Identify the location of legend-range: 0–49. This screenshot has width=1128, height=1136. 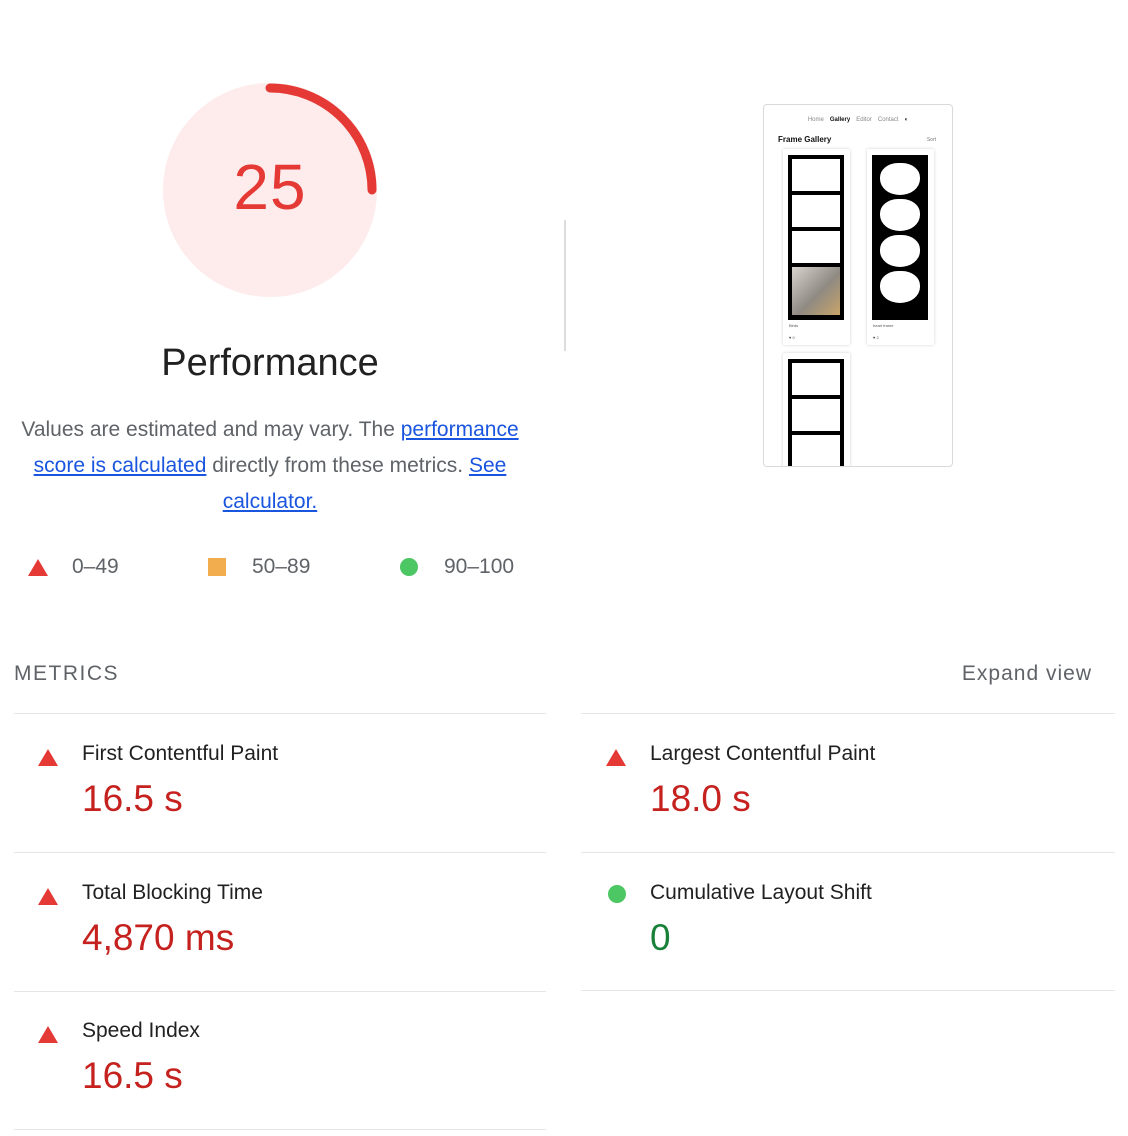
(95, 566).